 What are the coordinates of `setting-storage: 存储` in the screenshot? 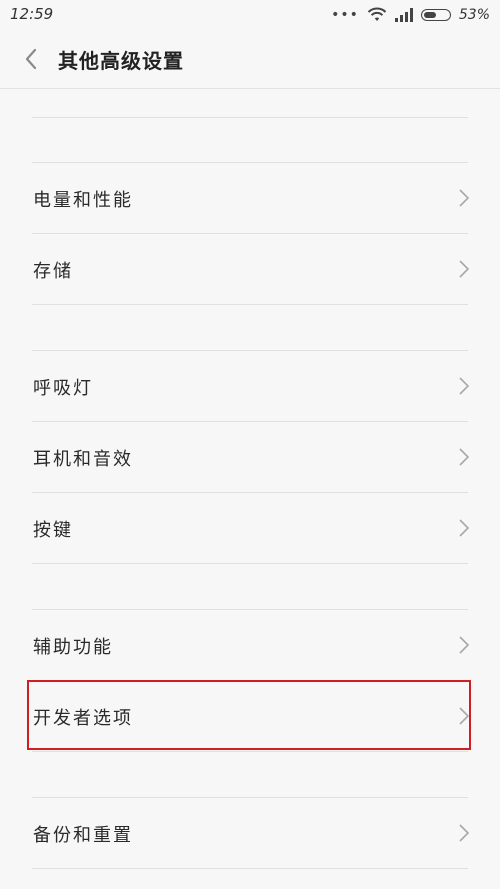 It's located at (250, 269).